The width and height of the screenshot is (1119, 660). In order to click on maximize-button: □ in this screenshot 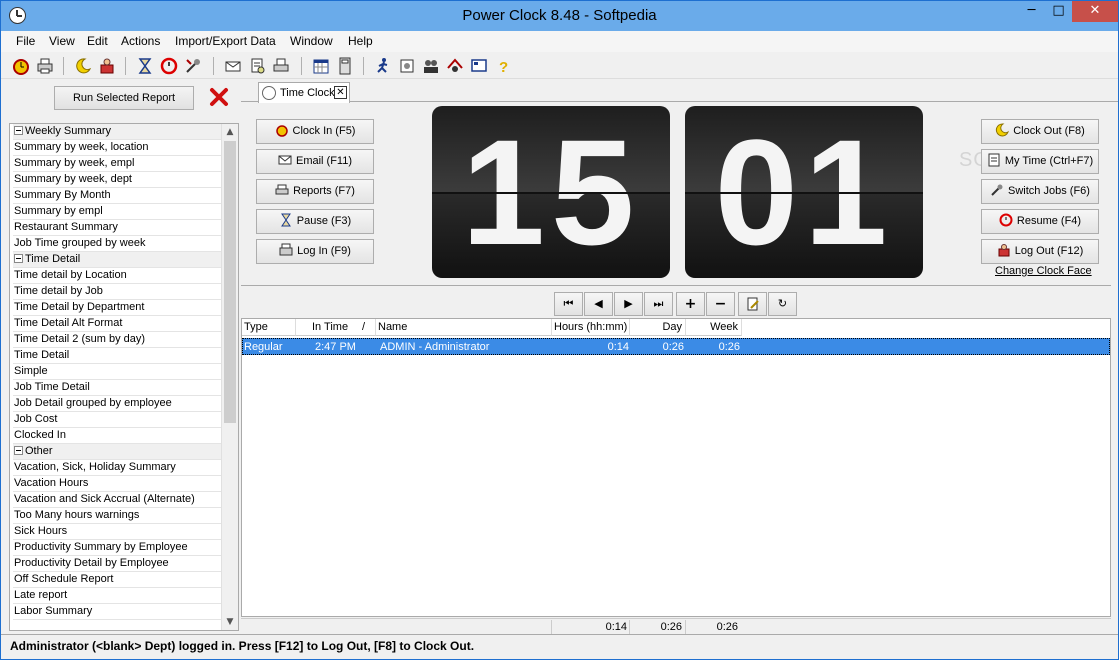, I will do `click(1058, 11)`.